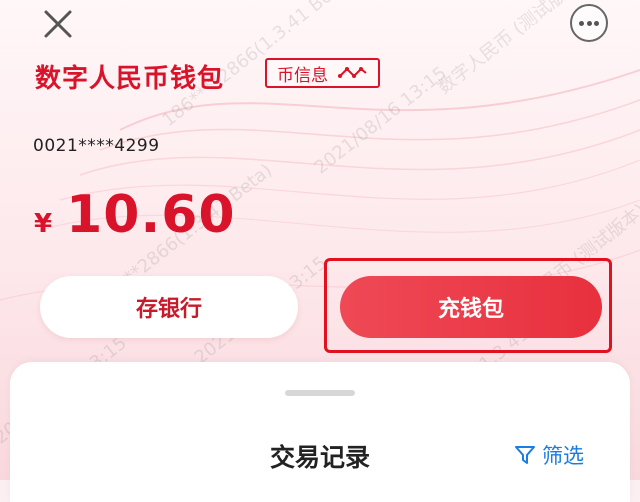  What do you see at coordinates (302, 75) in the screenshot?
I see `coin-info-label: 币信息` at bounding box center [302, 75].